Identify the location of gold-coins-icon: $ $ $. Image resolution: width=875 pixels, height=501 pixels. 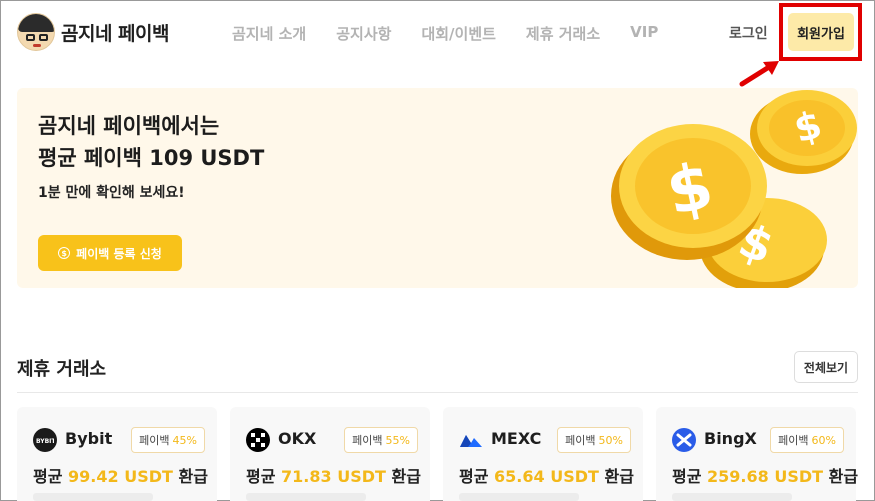
(734, 189).